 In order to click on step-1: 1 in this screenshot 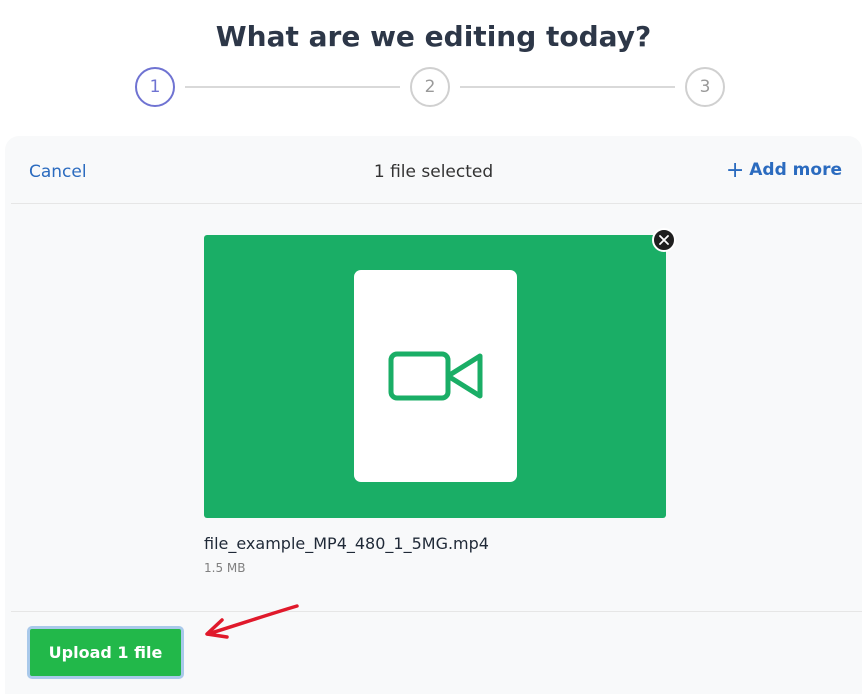, I will do `click(155, 87)`.